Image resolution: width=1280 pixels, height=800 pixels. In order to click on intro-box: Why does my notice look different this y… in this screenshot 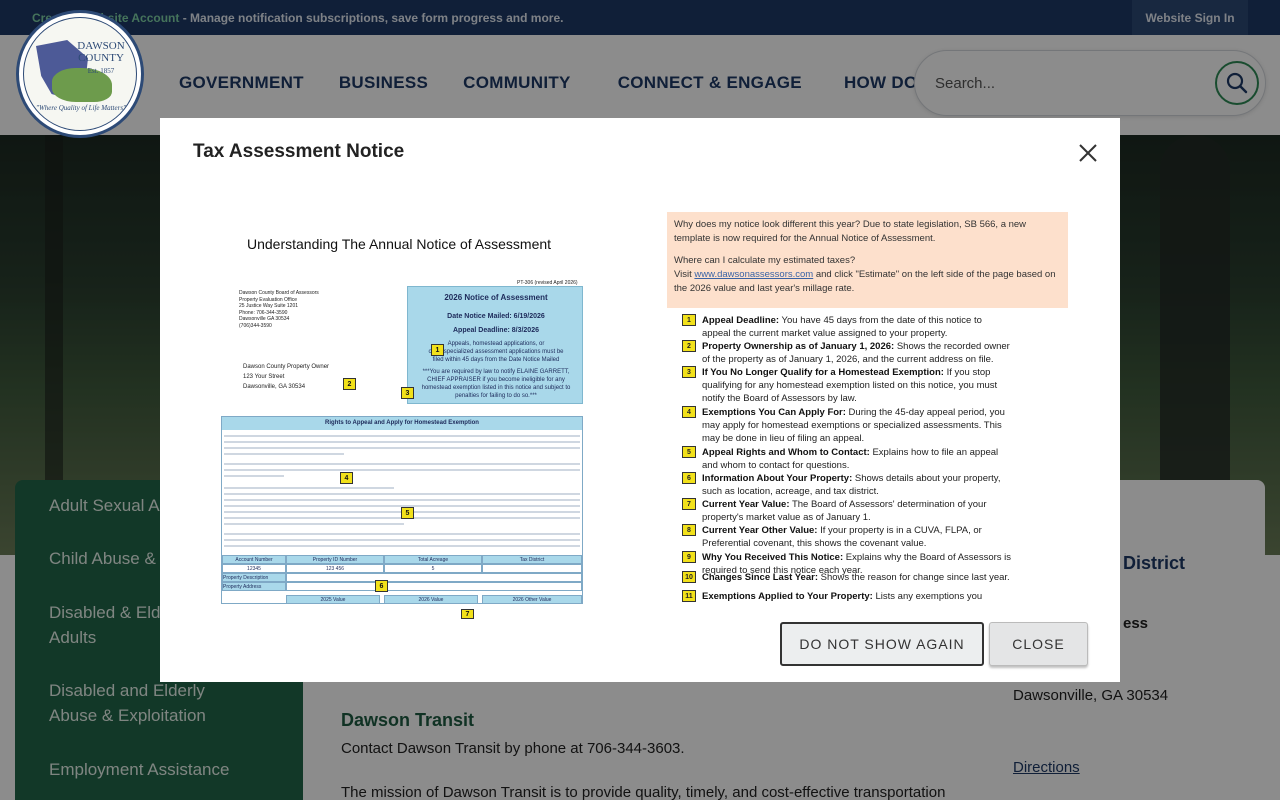, I will do `click(867, 260)`.